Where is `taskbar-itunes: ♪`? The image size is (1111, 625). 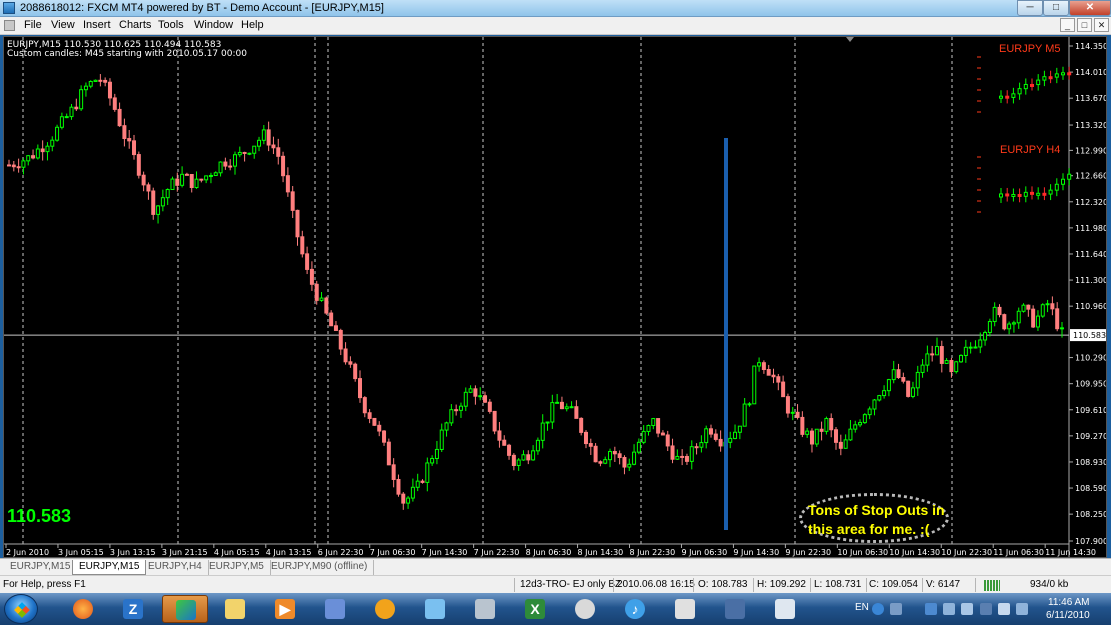
taskbar-itunes: ♪ is located at coordinates (635, 609).